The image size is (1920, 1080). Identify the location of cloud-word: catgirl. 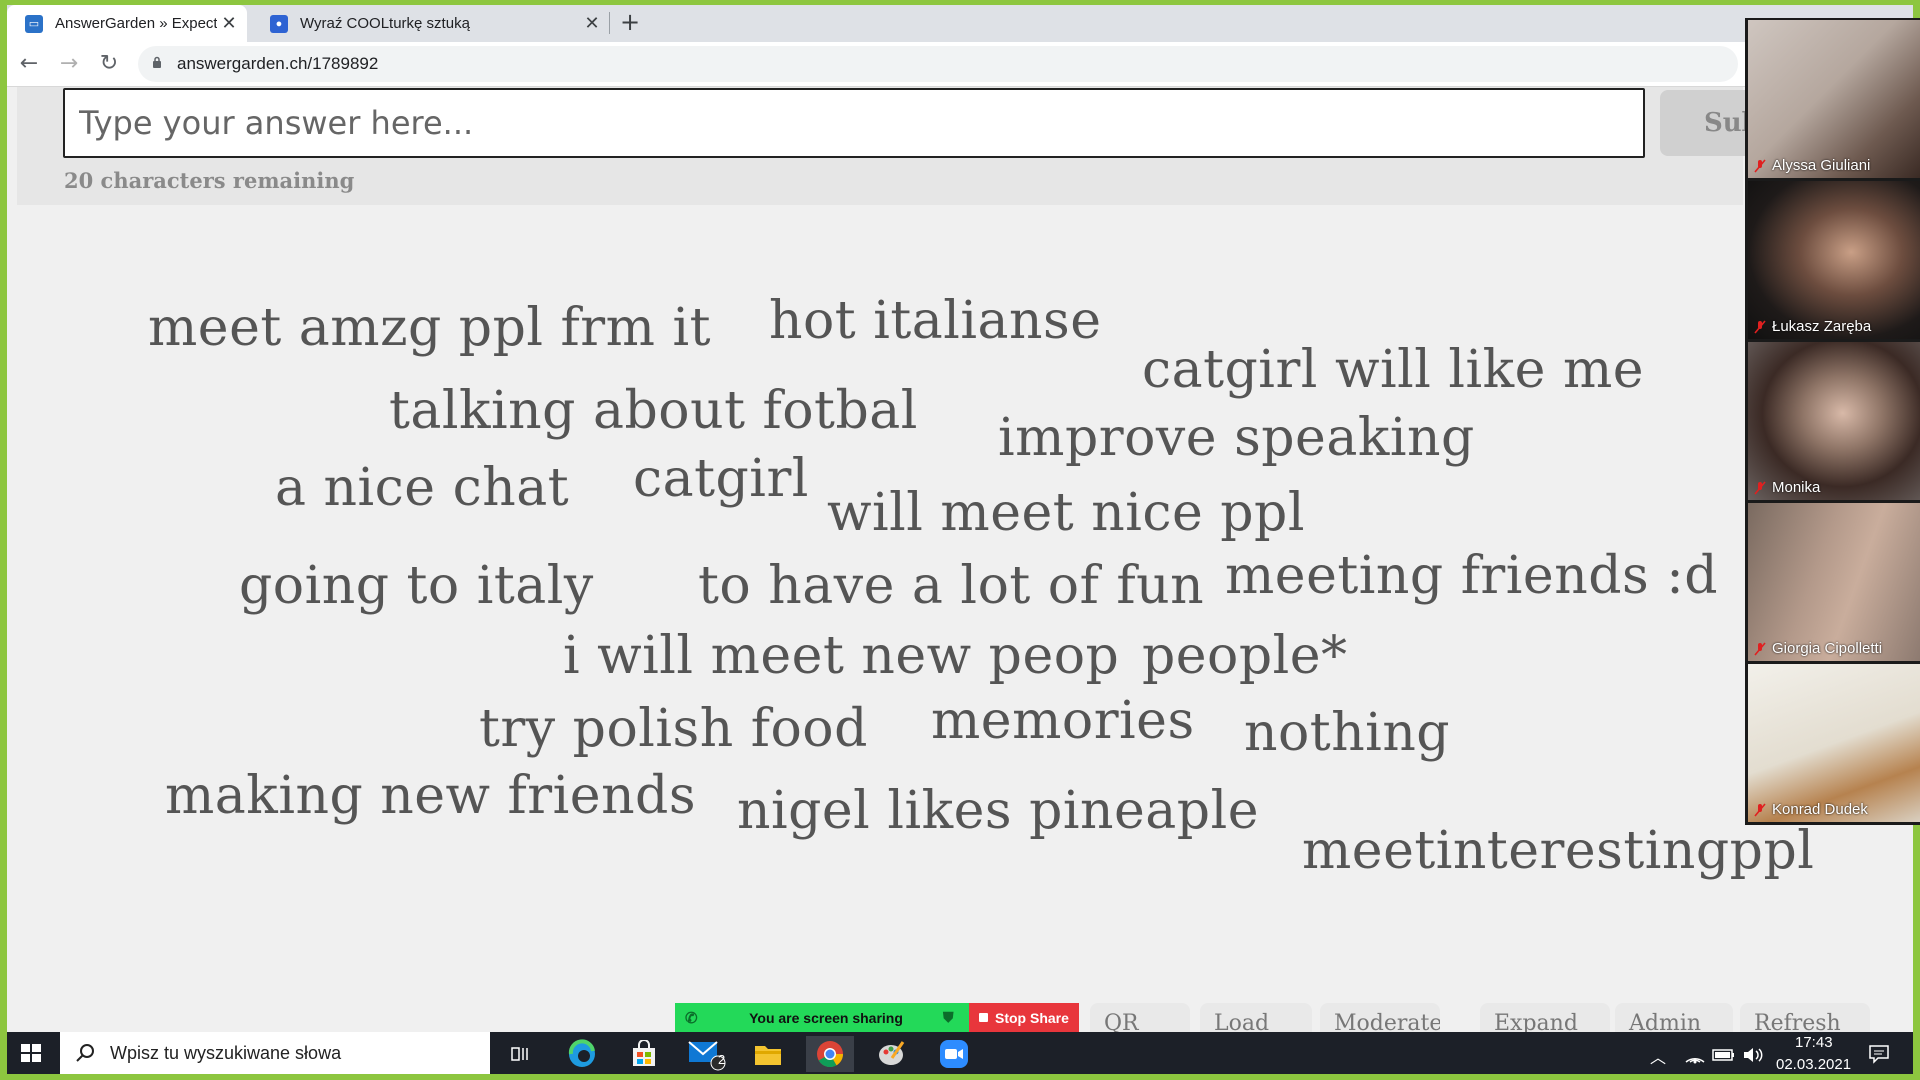
(721, 479).